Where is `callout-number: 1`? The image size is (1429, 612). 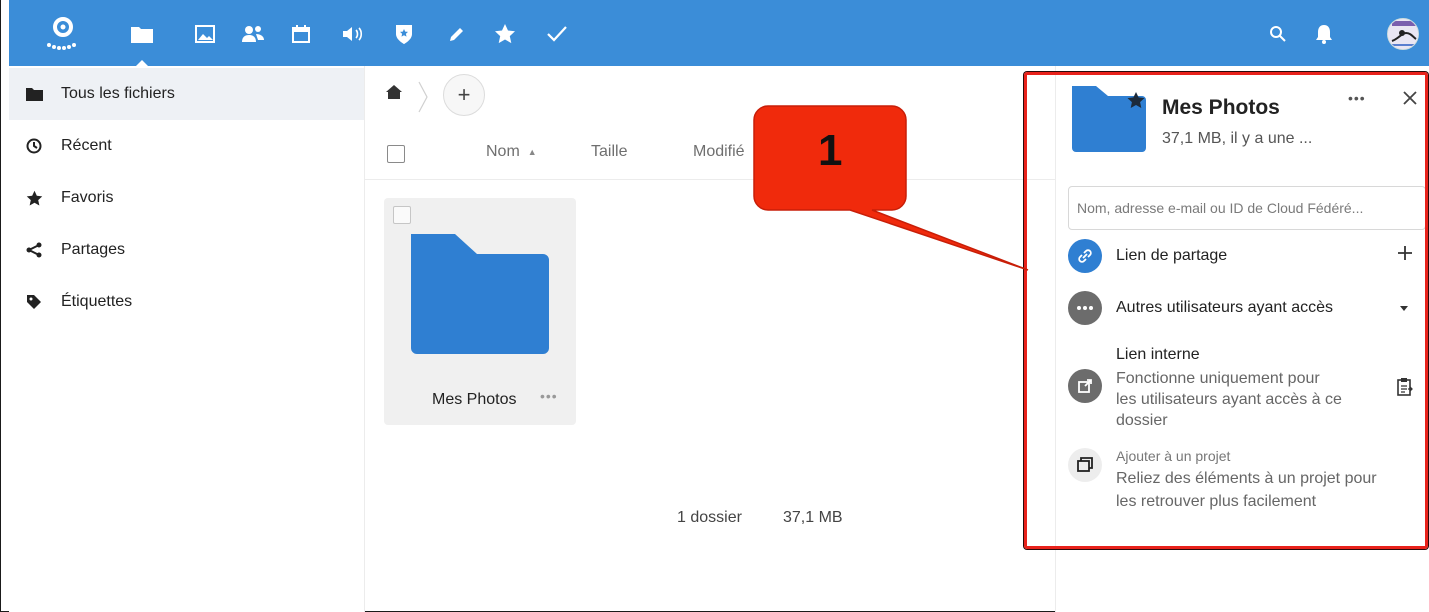 callout-number: 1 is located at coordinates (830, 150).